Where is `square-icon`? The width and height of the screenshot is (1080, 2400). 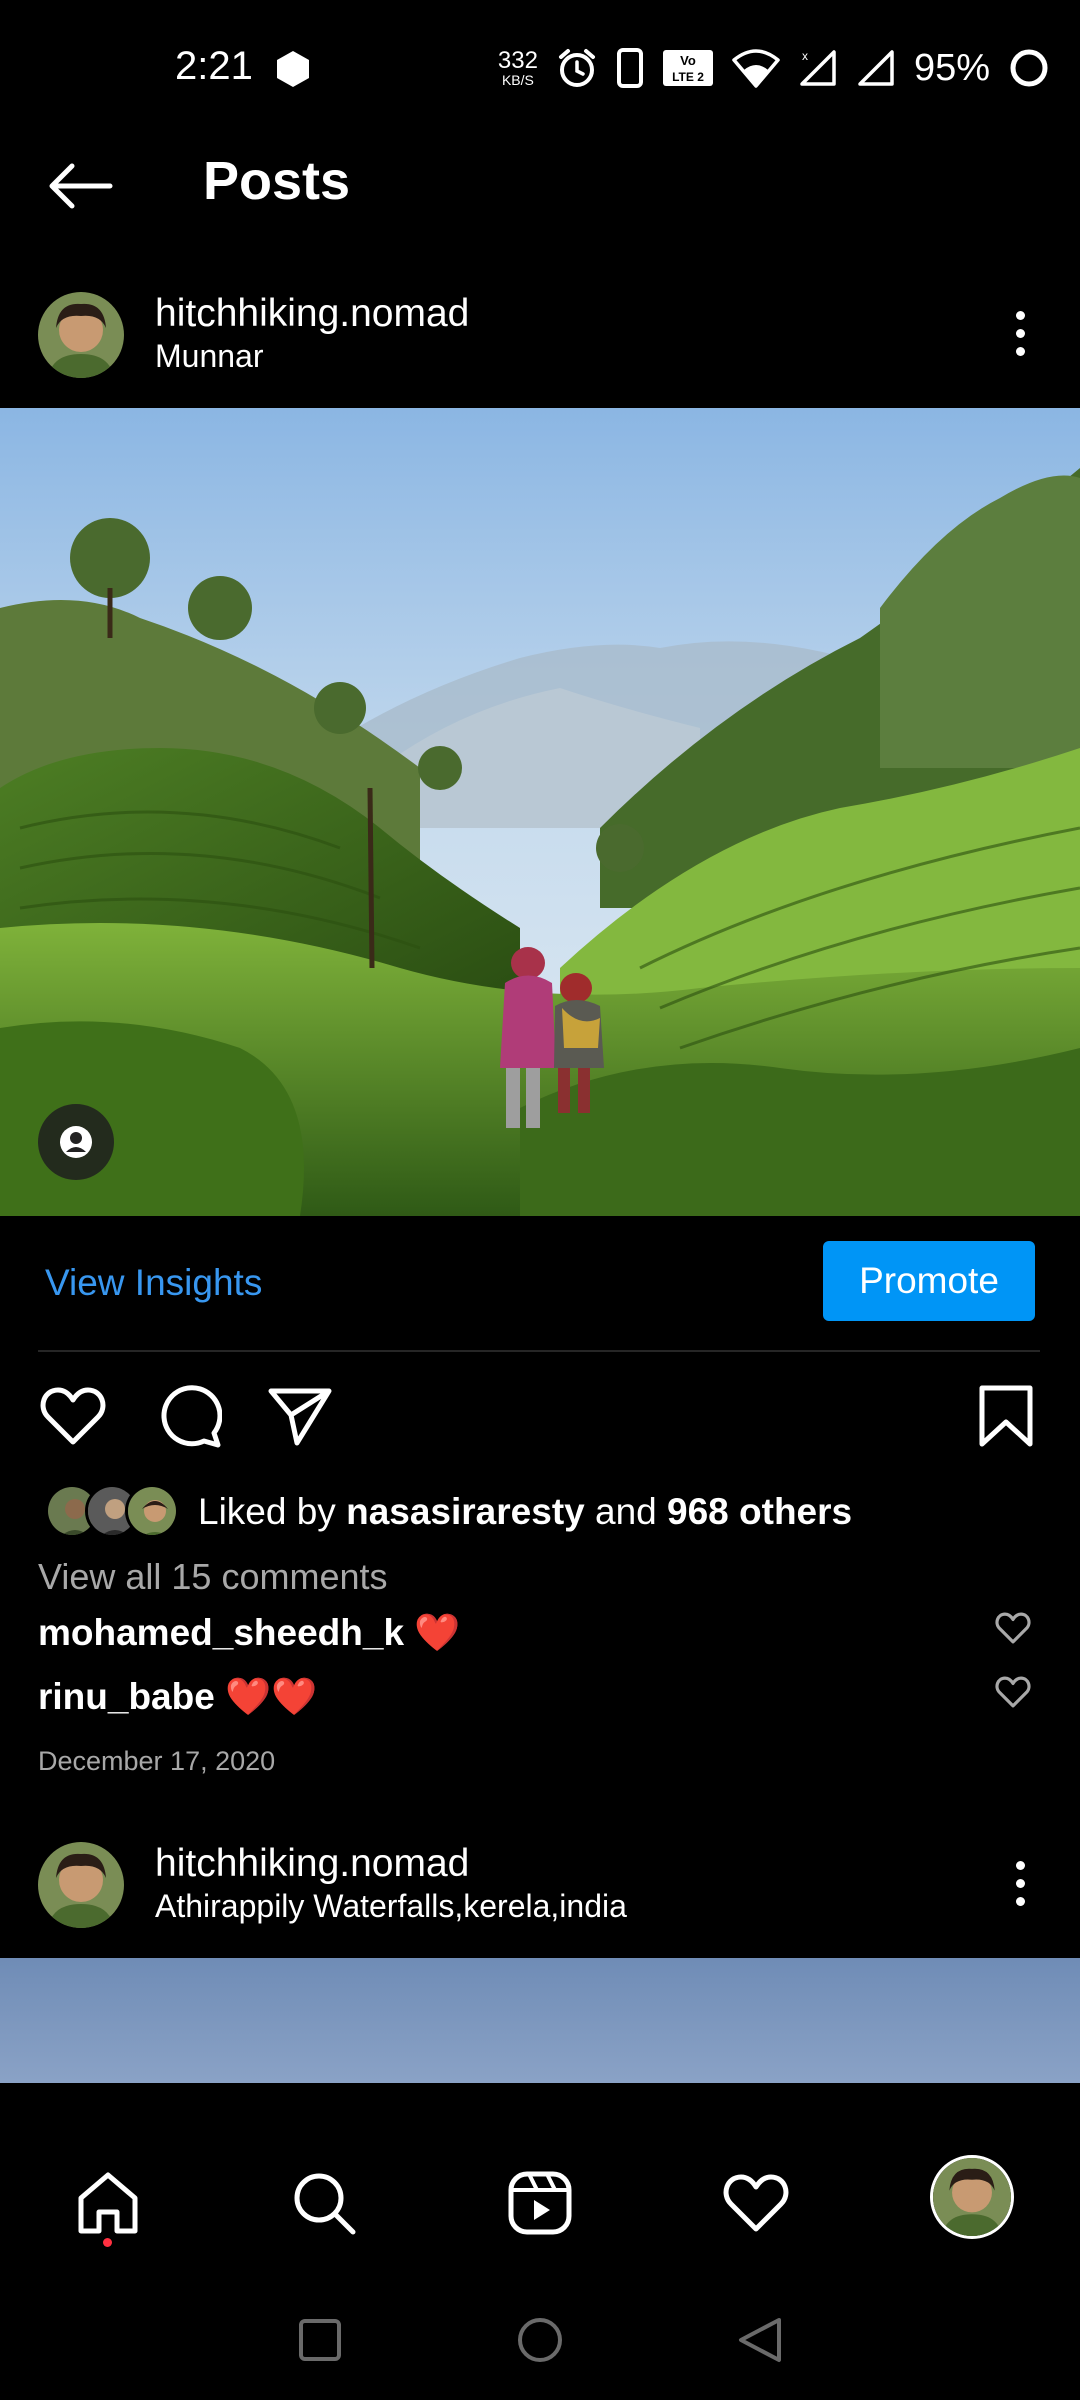 square-icon is located at coordinates (320, 2340).